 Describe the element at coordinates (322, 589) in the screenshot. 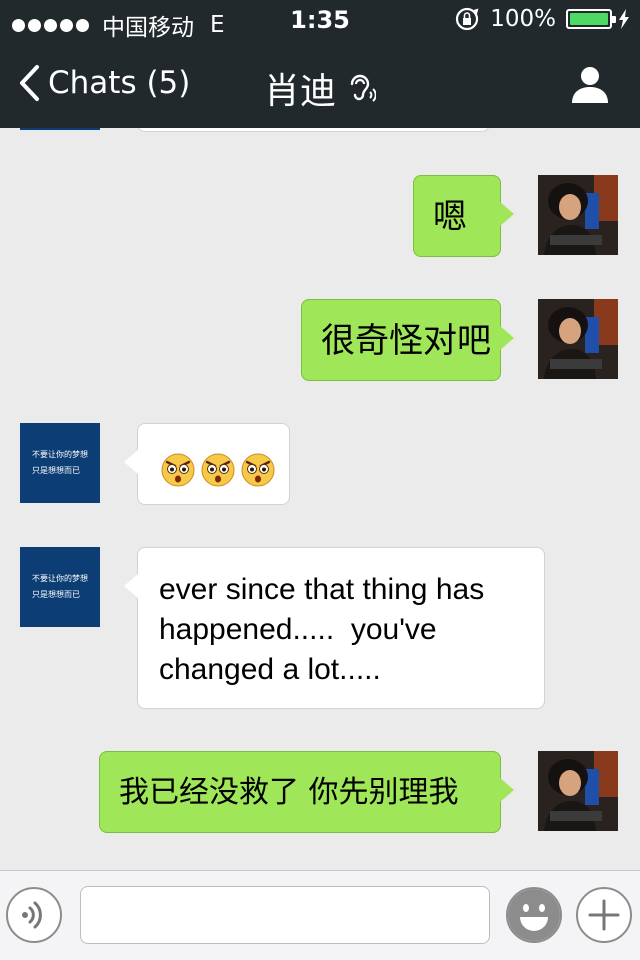

I see `message-text-line: ever since that thing has` at that location.